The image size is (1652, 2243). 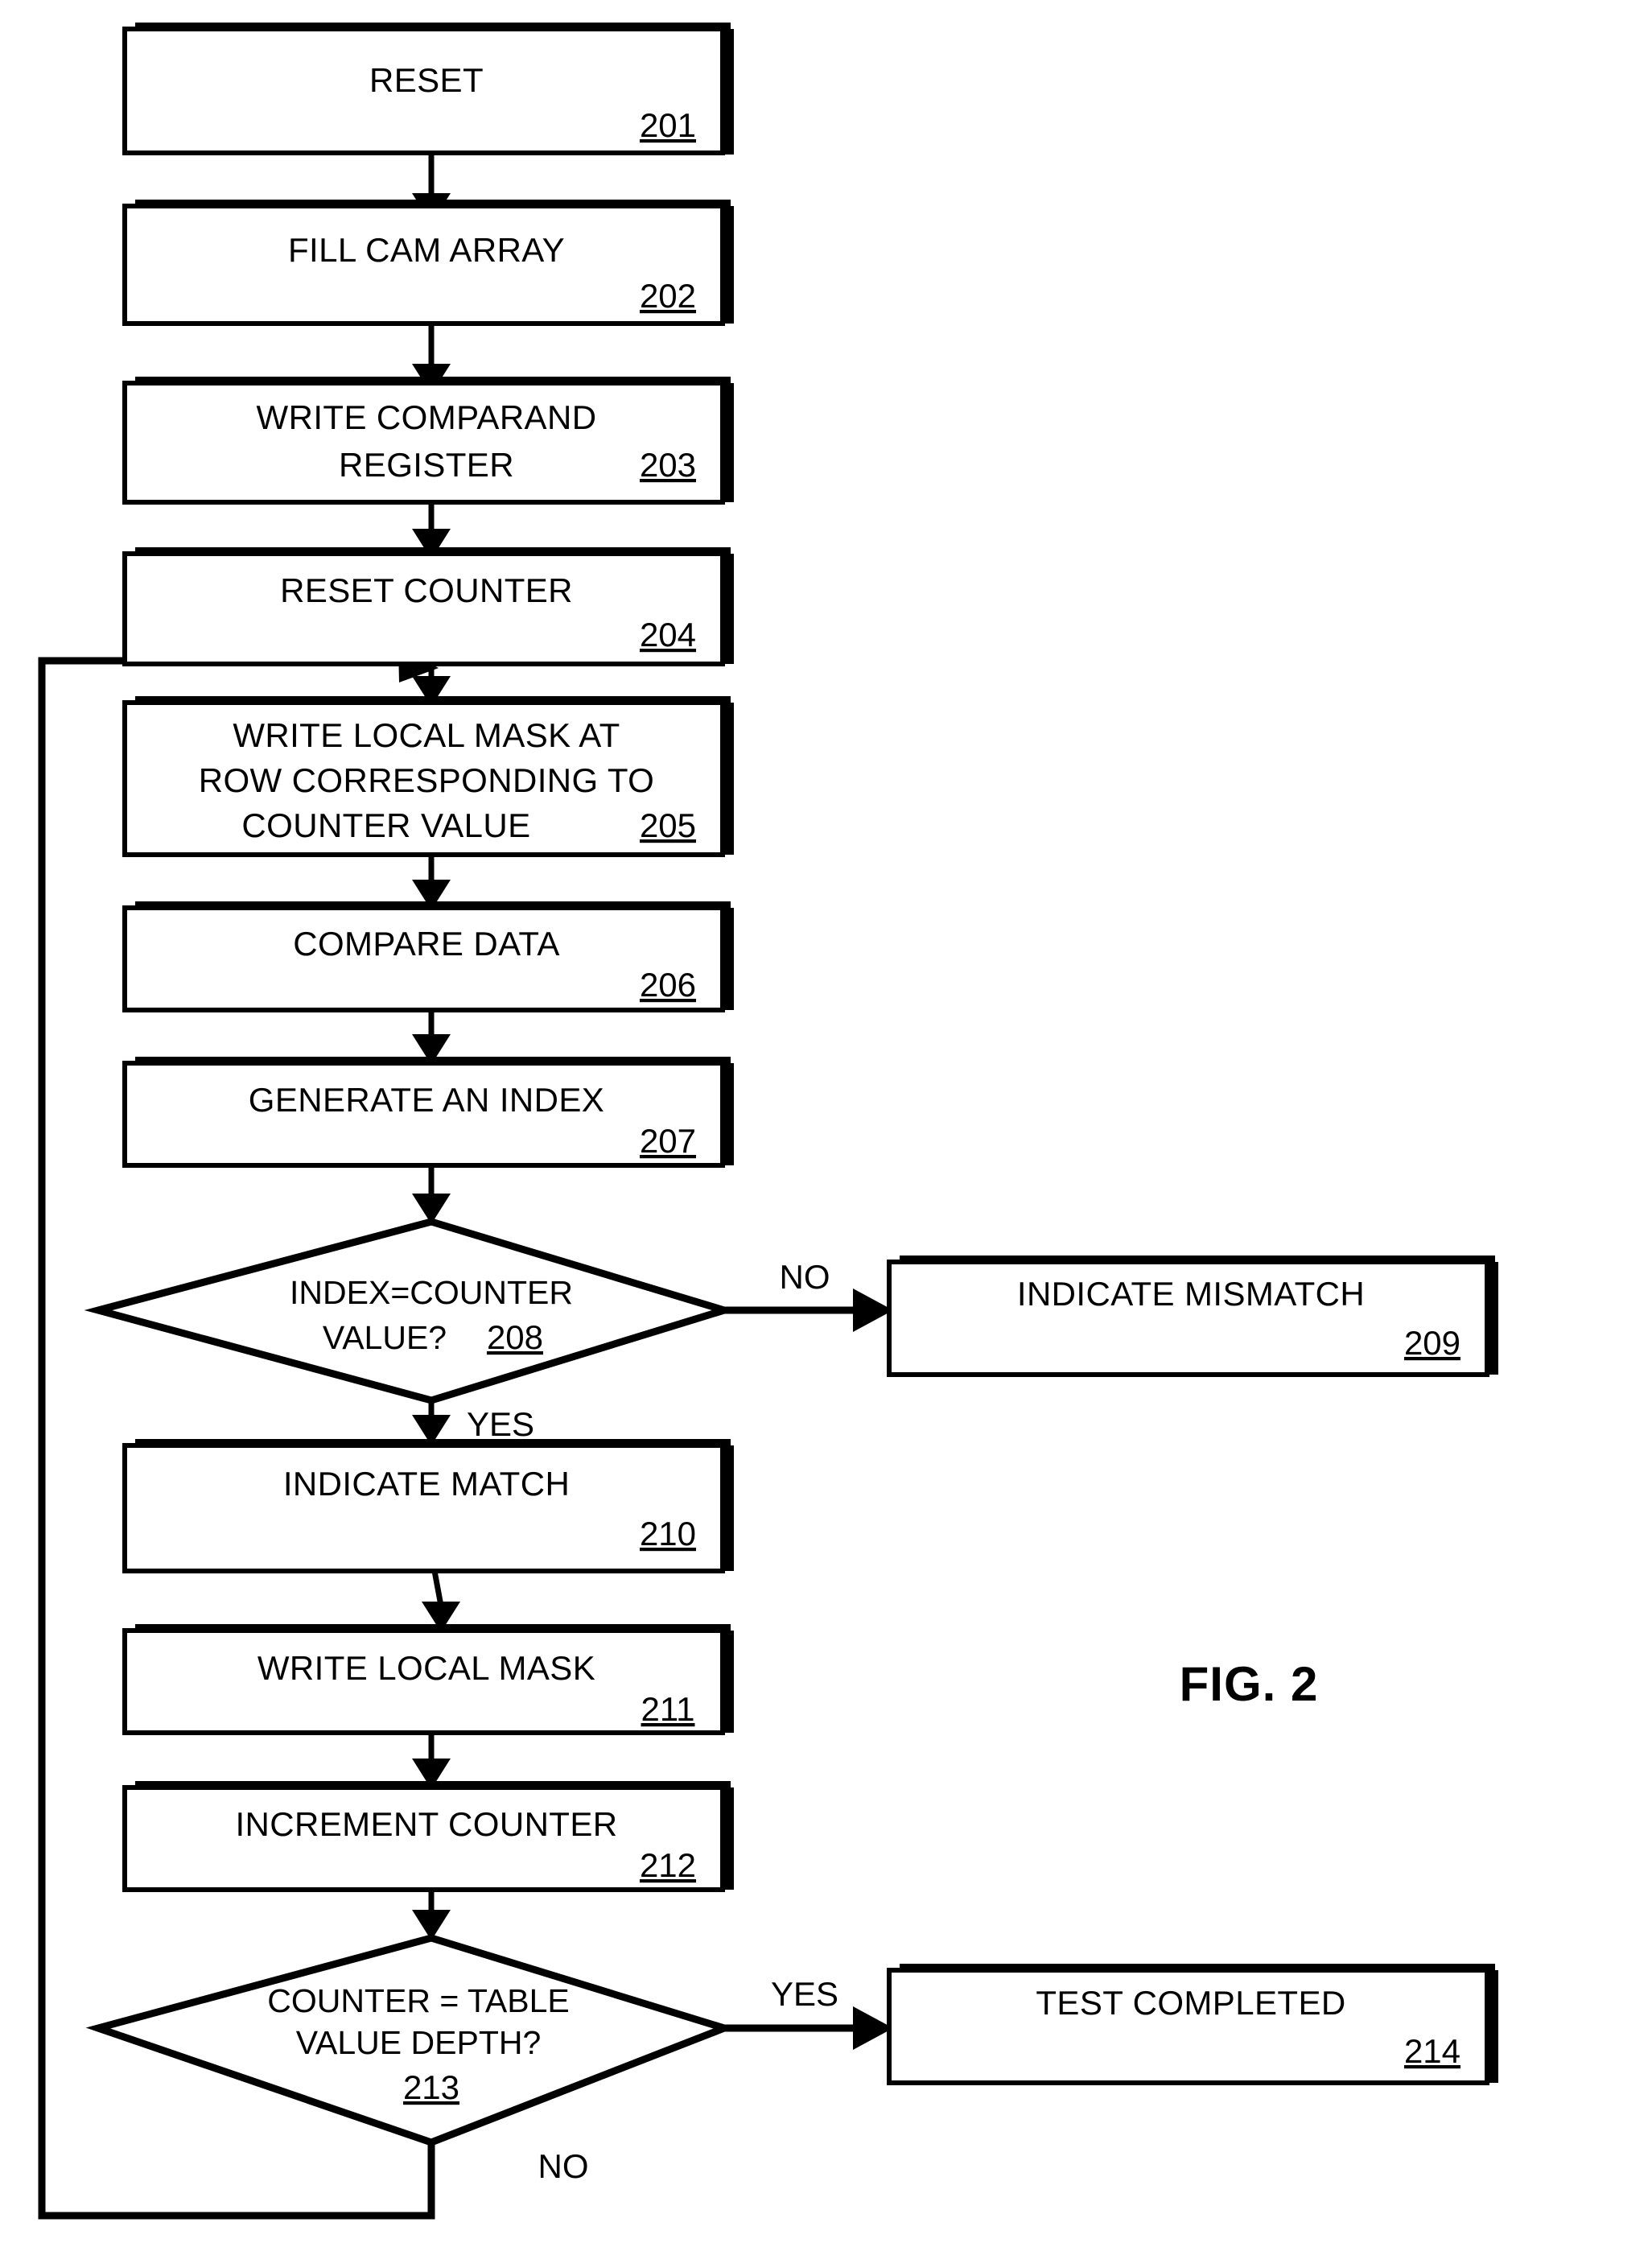 I want to click on node-204: RESET COUNTER 204, so click(x=428, y=606).